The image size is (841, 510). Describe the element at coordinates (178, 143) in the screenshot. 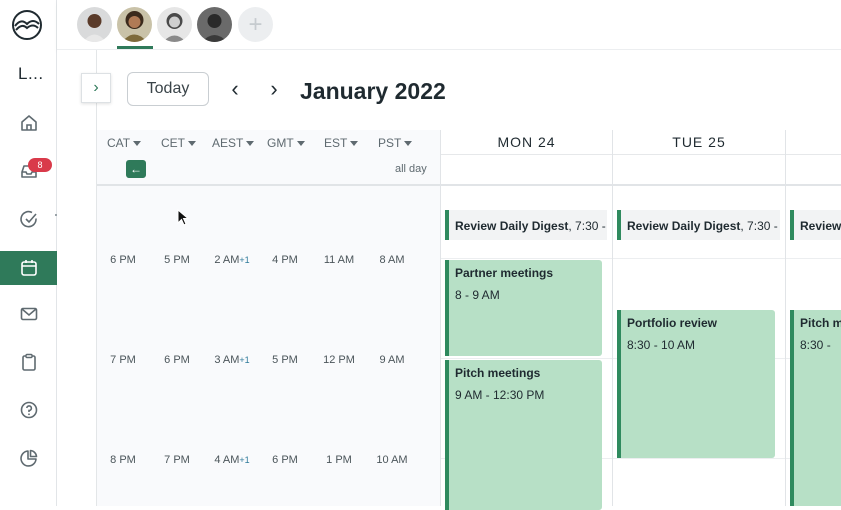

I see `tz-header-cet: CET` at that location.